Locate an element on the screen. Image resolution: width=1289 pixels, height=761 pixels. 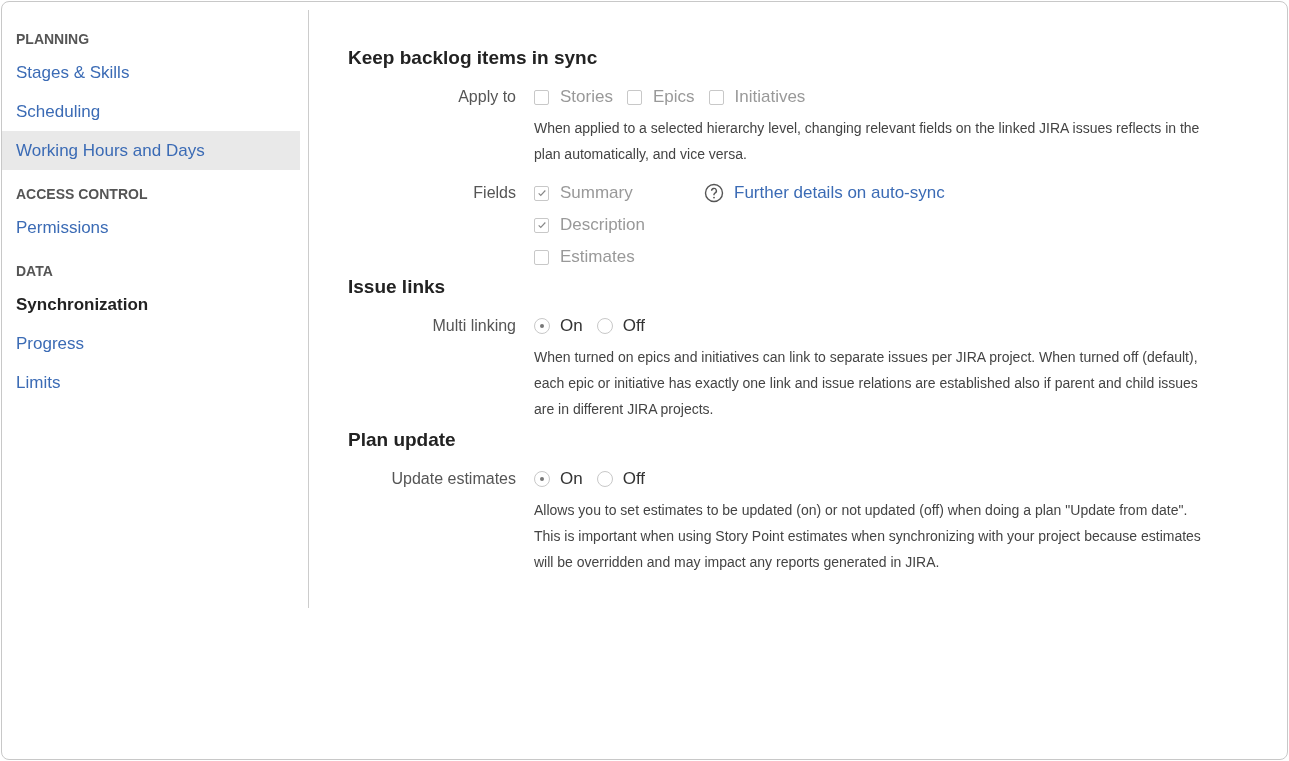
description-text: When turned on epics and initiatives can link to separate issues per JIRA project. When turned off (default), each epic or initiative has exactly one link and issue relations are established also if parent and child issues are in different JIRA projects. is located at coordinates (866, 383).